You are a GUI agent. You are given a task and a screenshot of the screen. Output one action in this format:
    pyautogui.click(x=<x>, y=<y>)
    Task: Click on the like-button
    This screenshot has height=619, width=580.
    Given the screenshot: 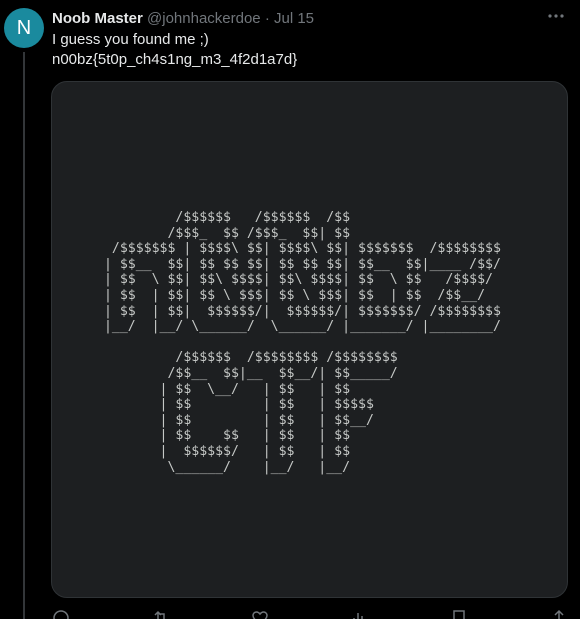 What is the action you would take?
    pyautogui.click(x=260, y=613)
    